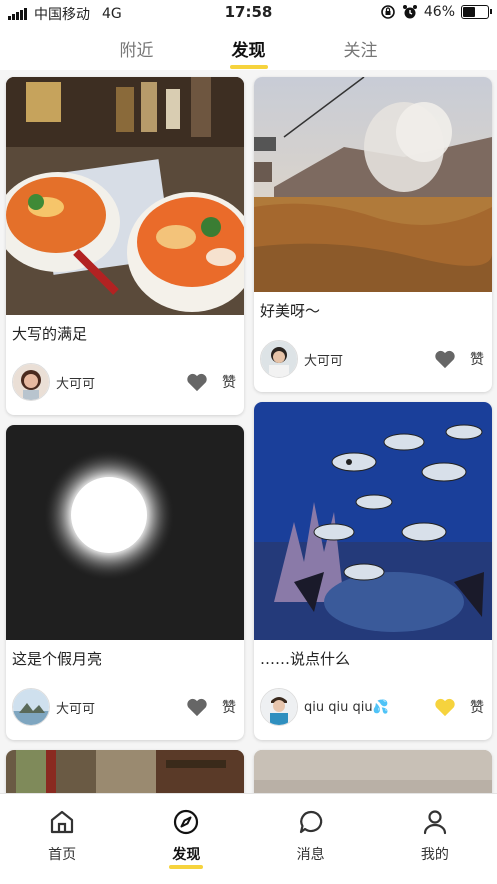  What do you see at coordinates (409, 12) in the screenshot?
I see `alarm-icon` at bounding box center [409, 12].